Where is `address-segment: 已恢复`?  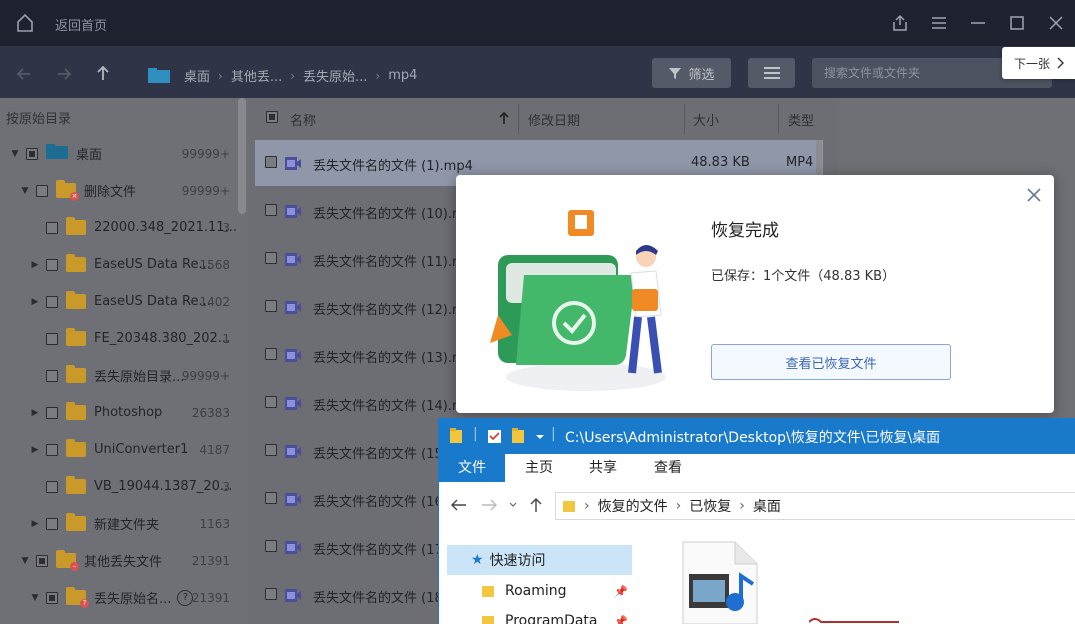 address-segment: 已恢复 is located at coordinates (710, 506).